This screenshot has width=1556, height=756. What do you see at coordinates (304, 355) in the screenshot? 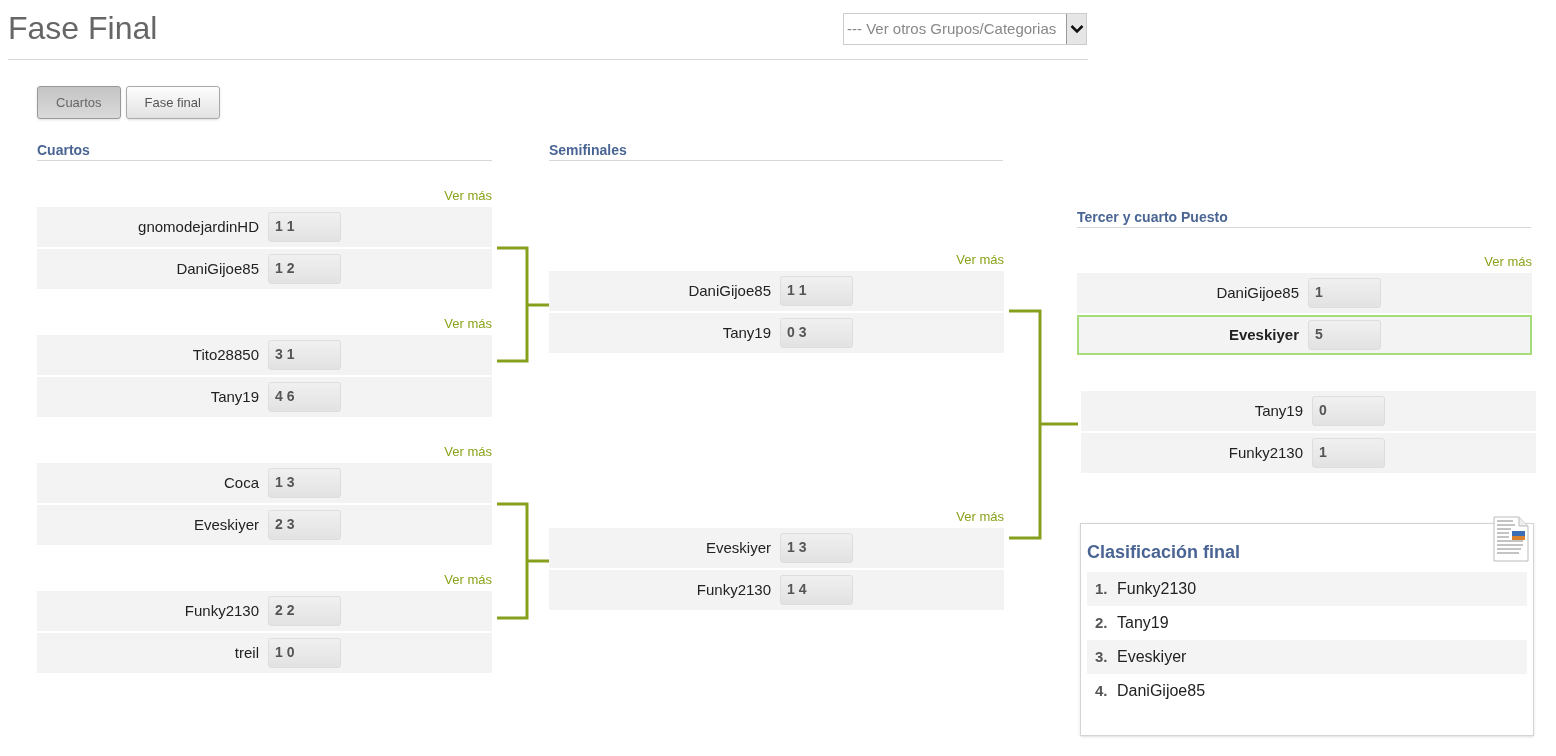
I see `score-box: 3 1` at bounding box center [304, 355].